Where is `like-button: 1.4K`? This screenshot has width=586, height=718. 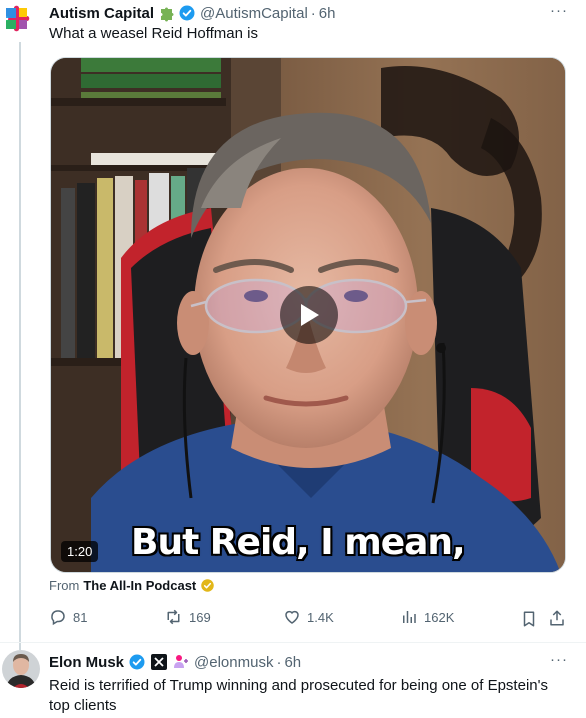 like-button: 1.4K is located at coordinates (308, 617).